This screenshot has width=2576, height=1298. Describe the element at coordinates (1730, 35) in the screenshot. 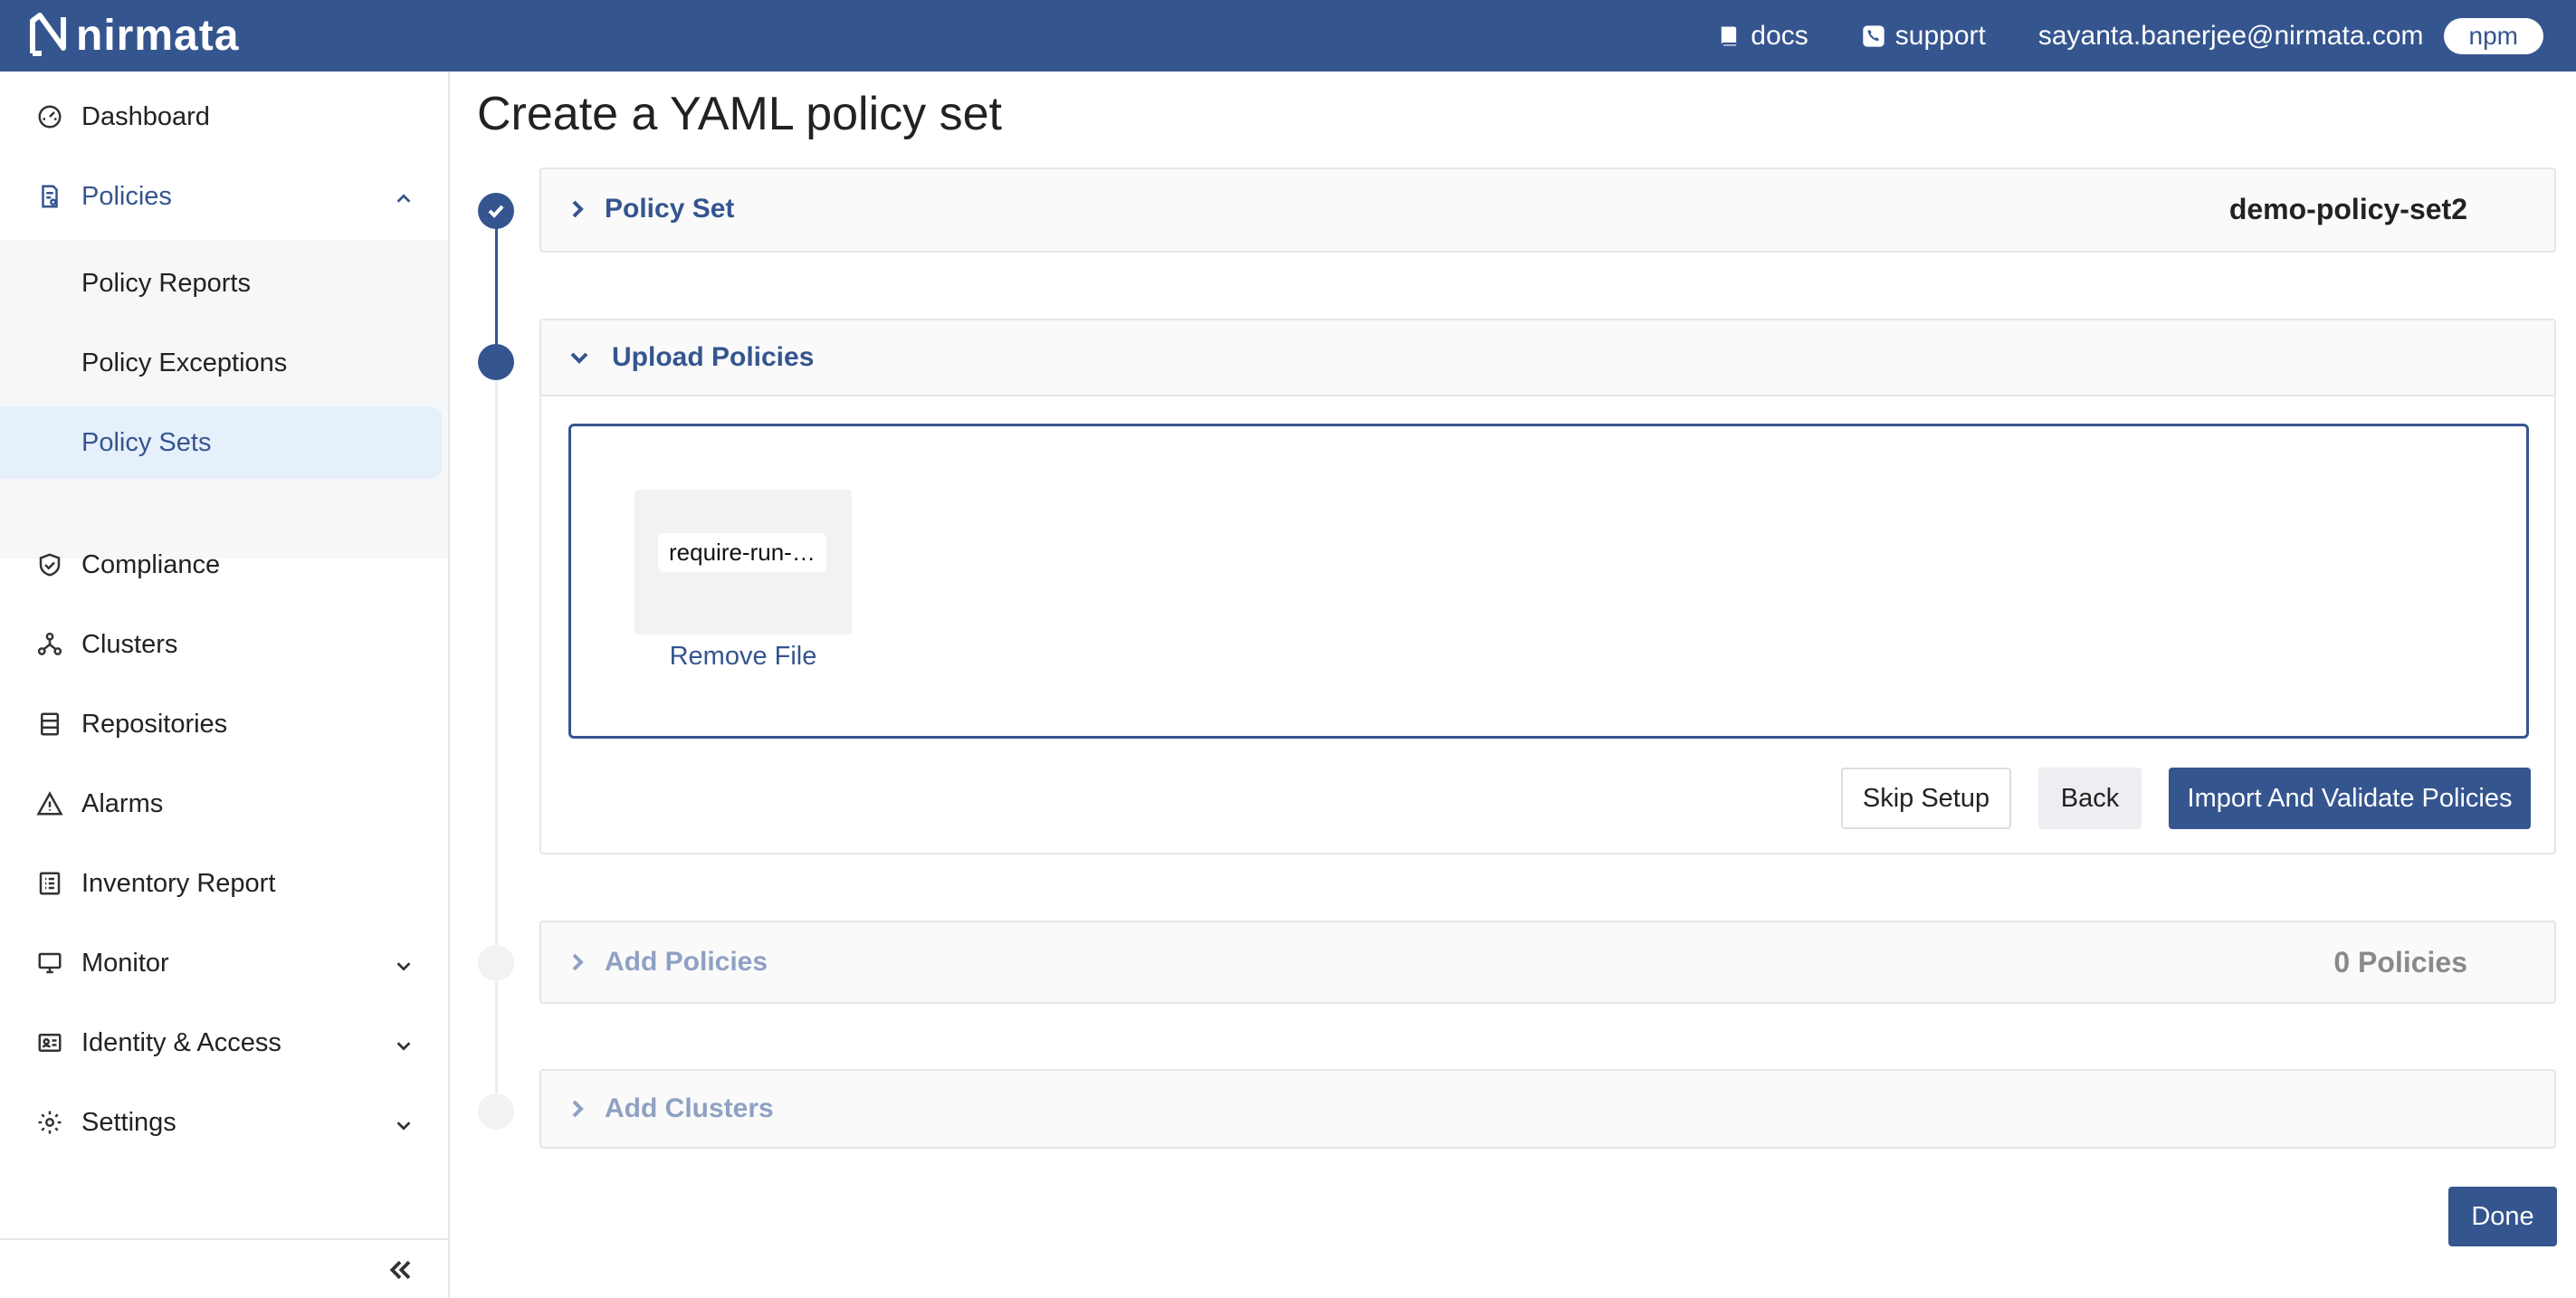

I see `book-icon` at that location.